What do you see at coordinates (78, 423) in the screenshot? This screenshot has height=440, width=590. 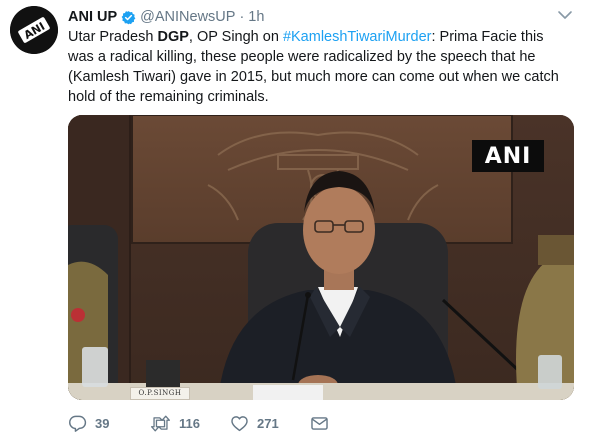 I see `reply-icon` at bounding box center [78, 423].